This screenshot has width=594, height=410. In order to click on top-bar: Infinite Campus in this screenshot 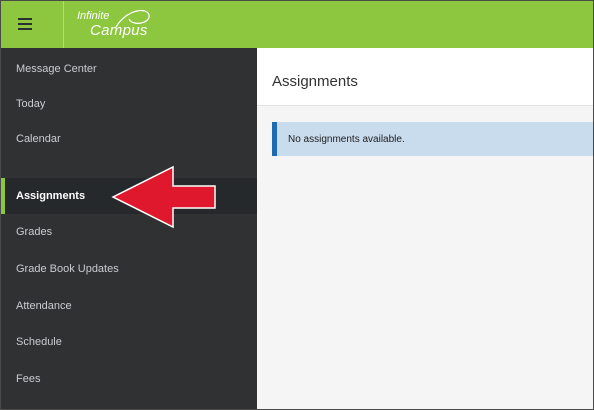, I will do `click(297, 24)`.